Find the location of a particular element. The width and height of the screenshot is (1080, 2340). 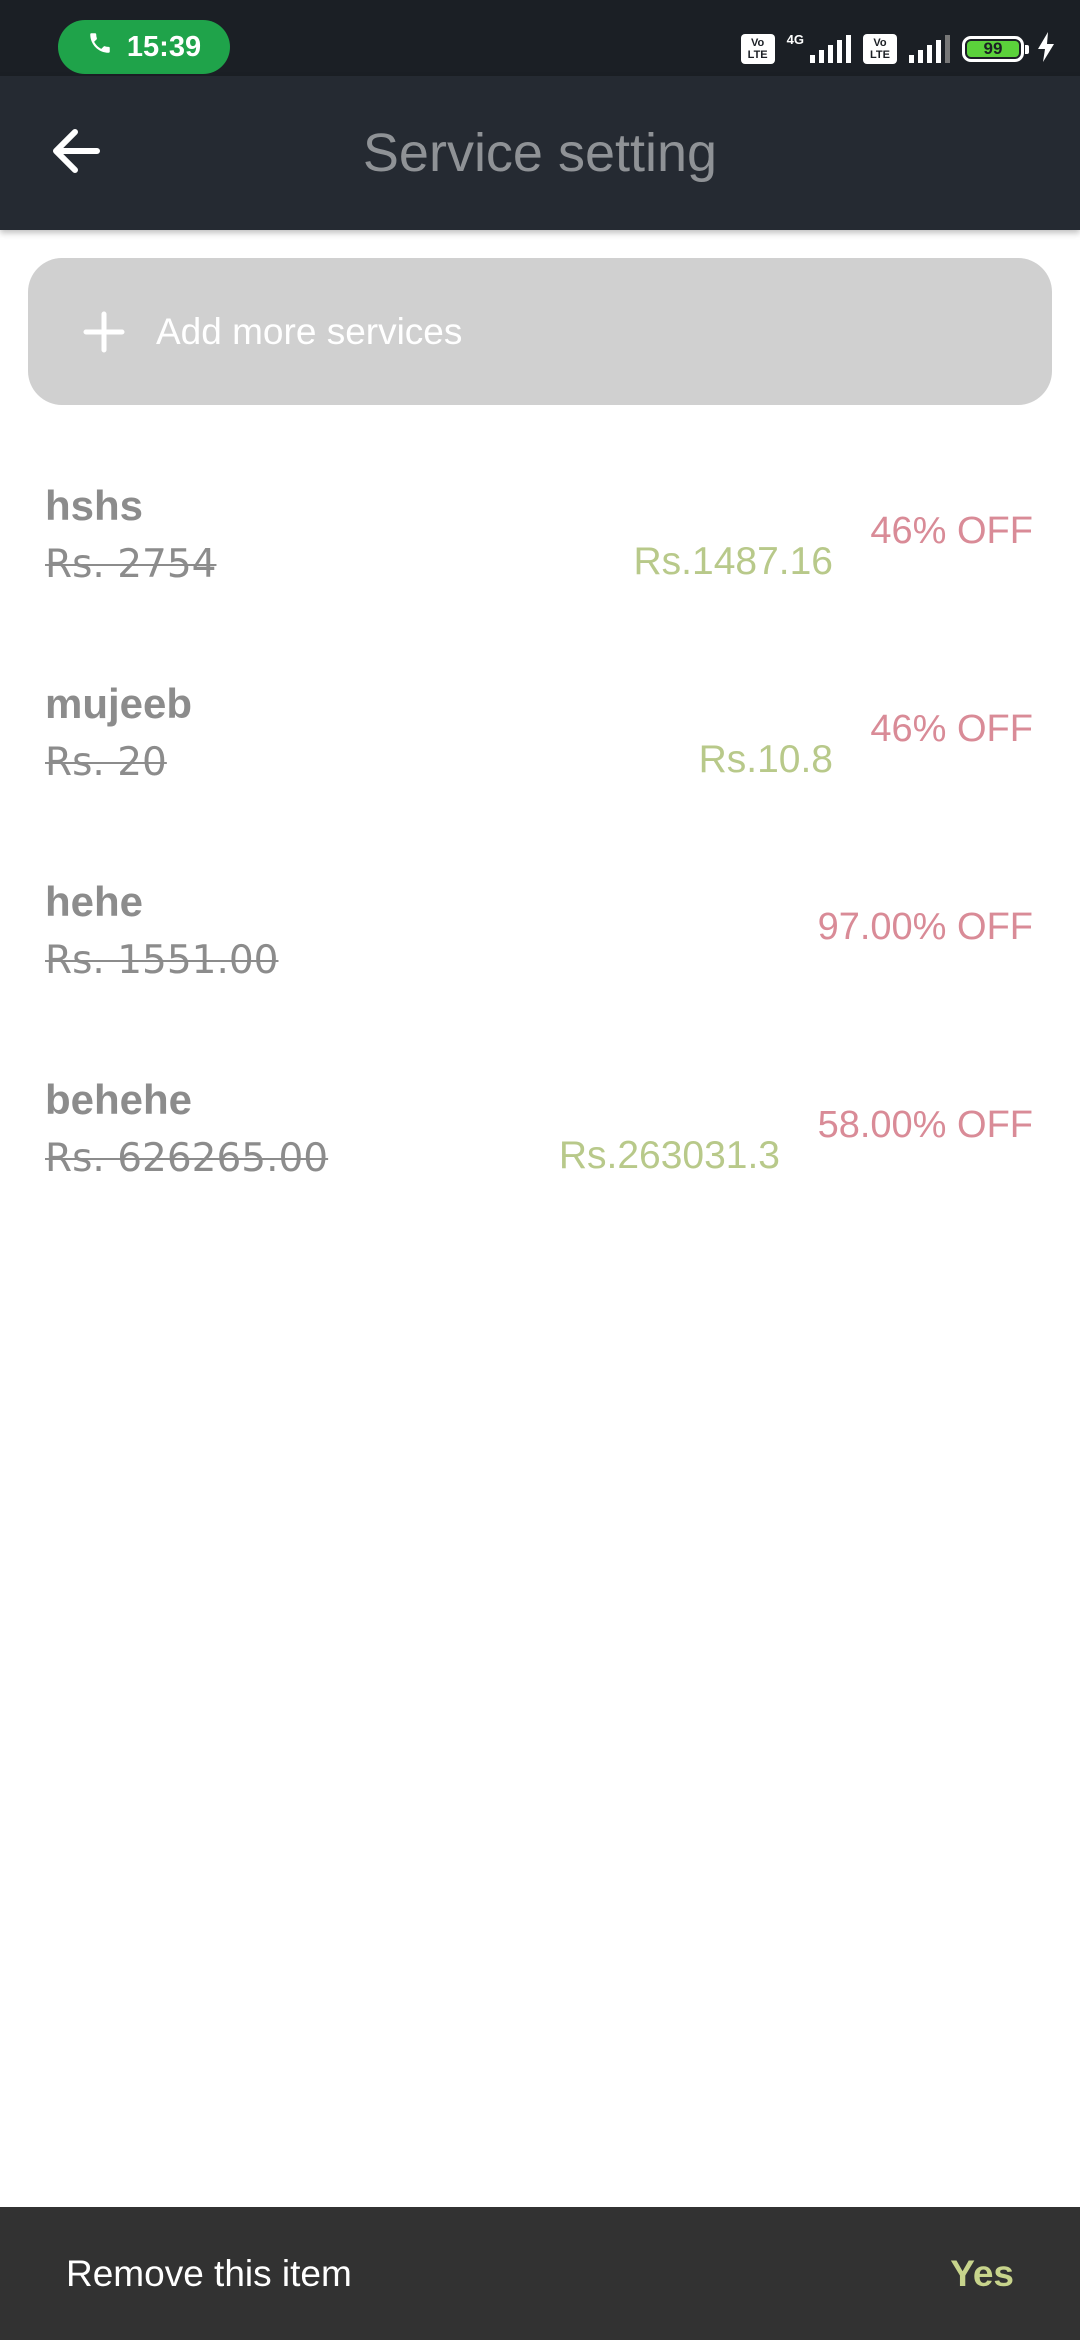

service-name: hehe is located at coordinates (94, 901).